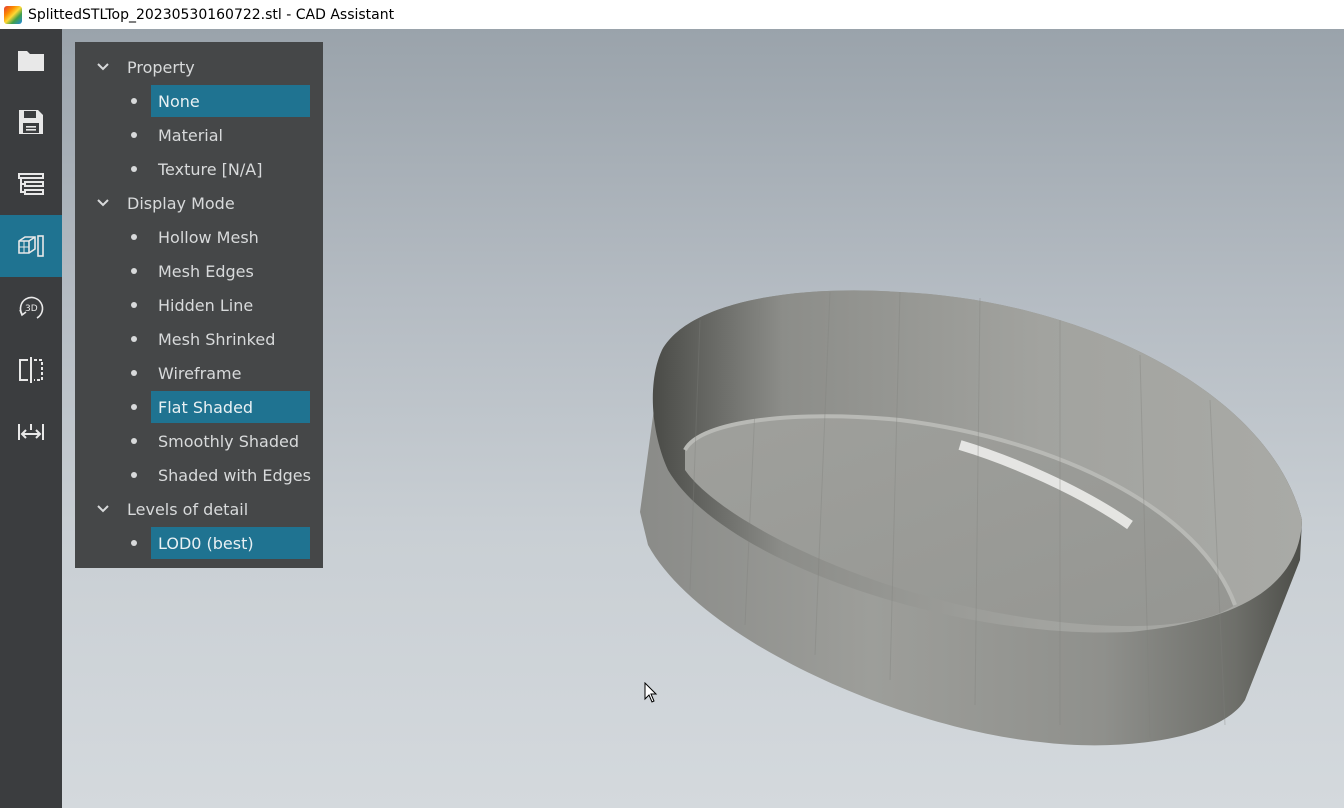 The height and width of the screenshot is (808, 1344). Describe the element at coordinates (199, 67) in the screenshot. I see `section-property: Property` at that location.